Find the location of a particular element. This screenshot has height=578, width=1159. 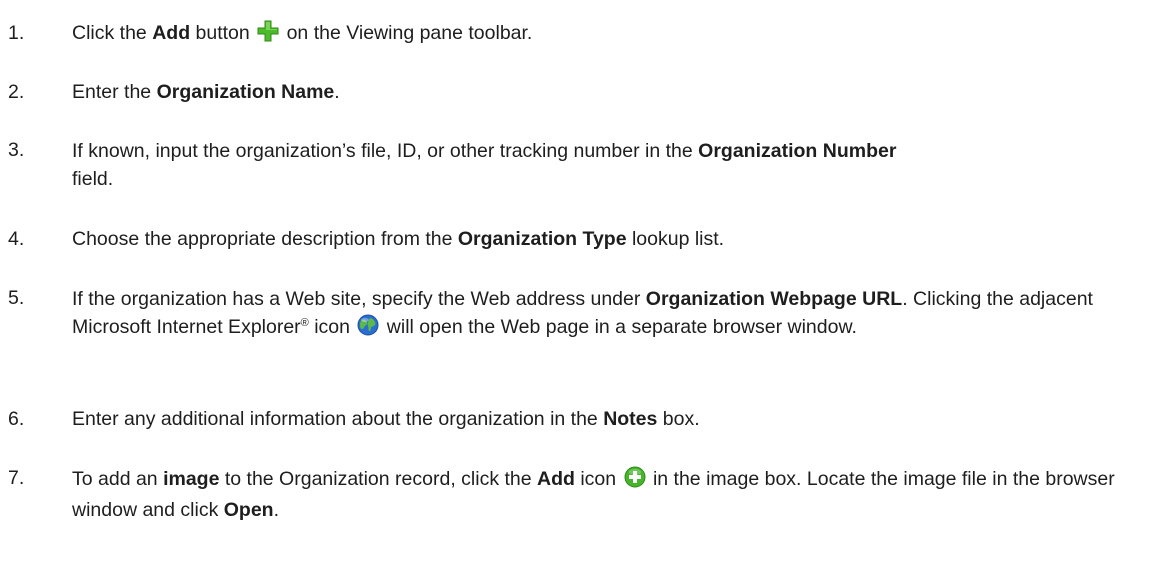

step-text: Enter the Organization Name. is located at coordinates (612, 92).